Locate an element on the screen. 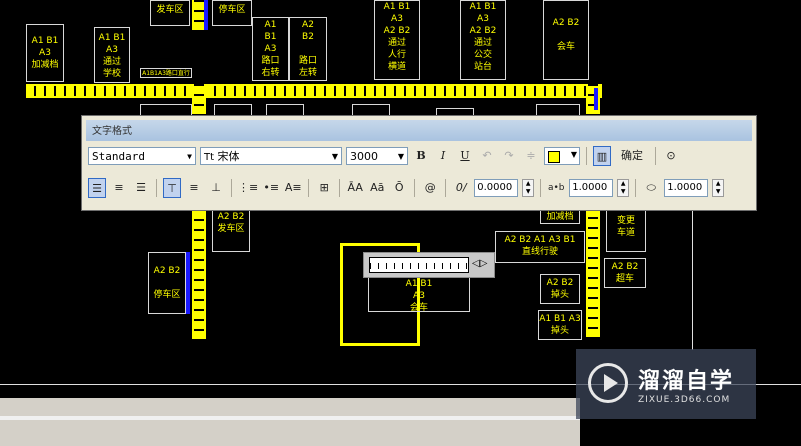  label-chaoche: A2 B2 超车 is located at coordinates (625, 273).